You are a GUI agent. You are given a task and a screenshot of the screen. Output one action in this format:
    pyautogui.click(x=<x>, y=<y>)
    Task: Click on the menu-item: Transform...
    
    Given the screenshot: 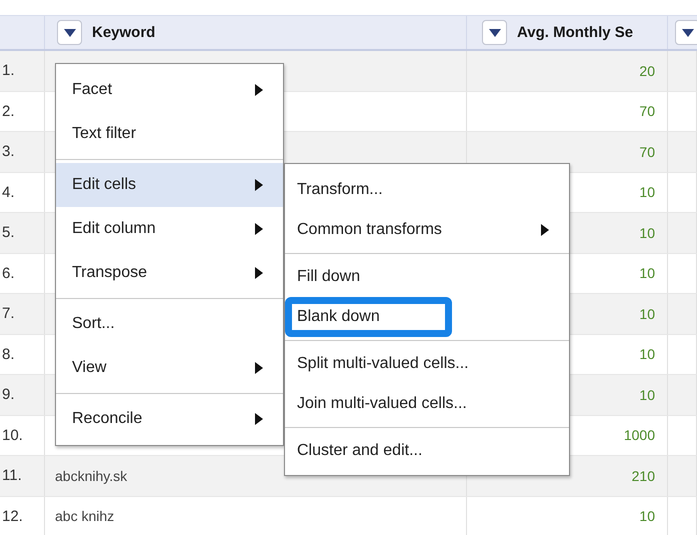 What is the action you would take?
    pyautogui.click(x=427, y=190)
    